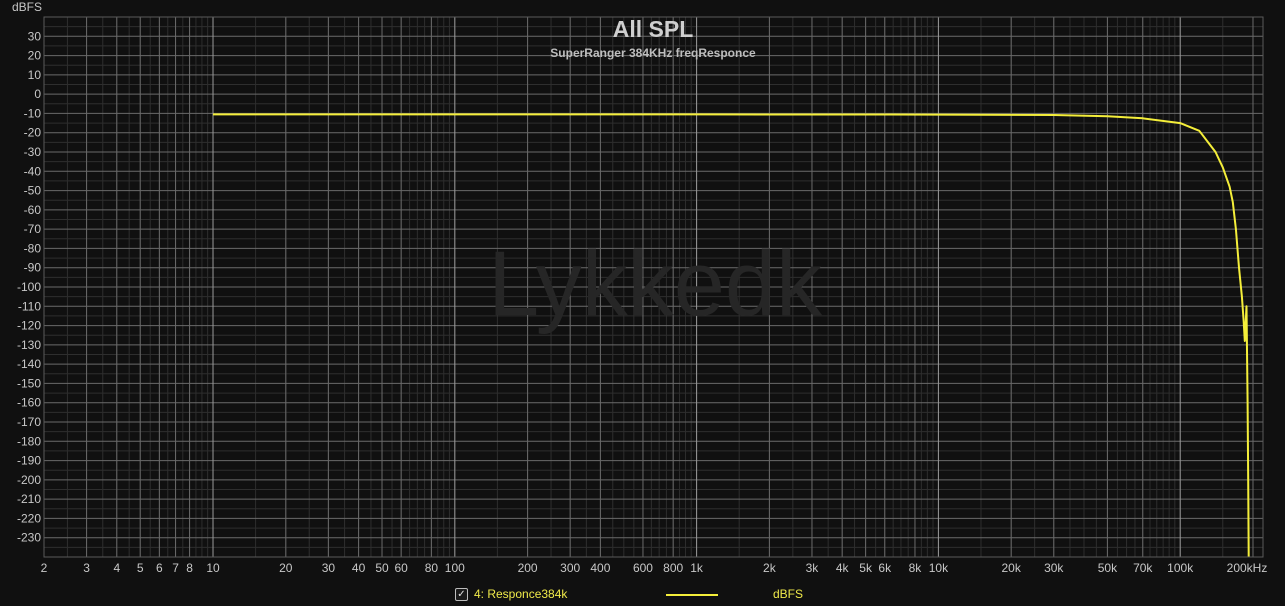  I want to click on x-tick-label: 70k, so click(1143, 568).